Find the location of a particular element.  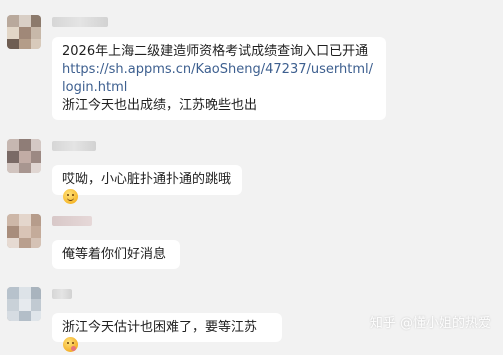

message-bubble: 浙江今天估计也困难了，要等江苏 is located at coordinates (167, 332).